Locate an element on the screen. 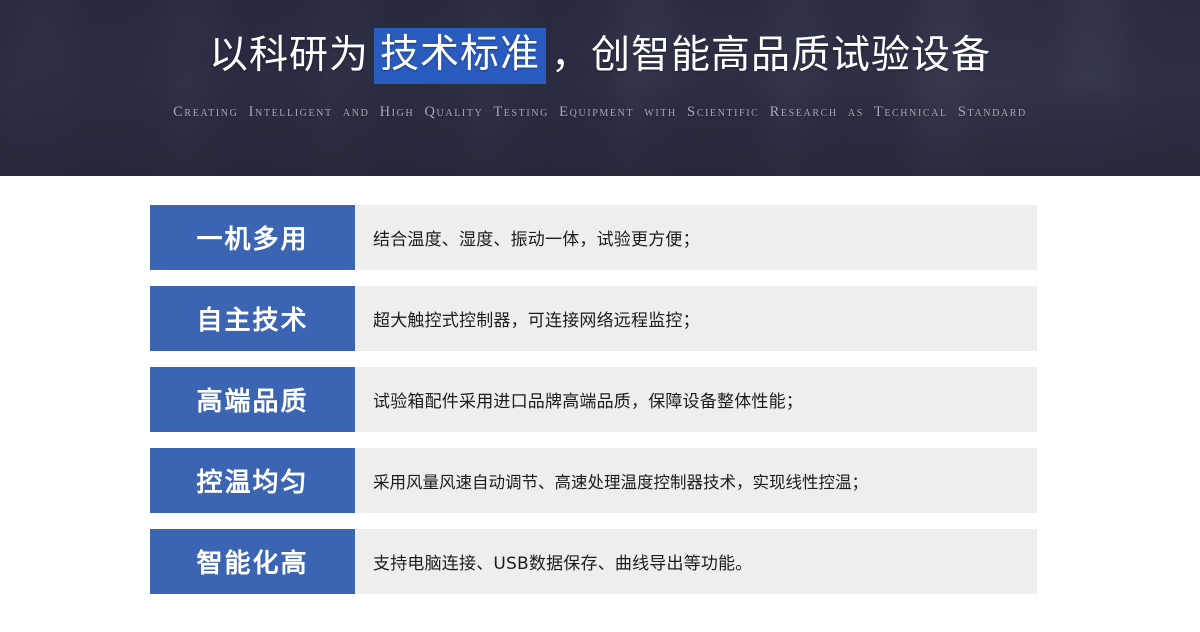 Image resolution: width=1200 pixels, height=632 pixels. feature-row: 控温均匀 采用风量风速自动调节、高速处理温度控制器技术，实现线性控温； is located at coordinates (593, 480).